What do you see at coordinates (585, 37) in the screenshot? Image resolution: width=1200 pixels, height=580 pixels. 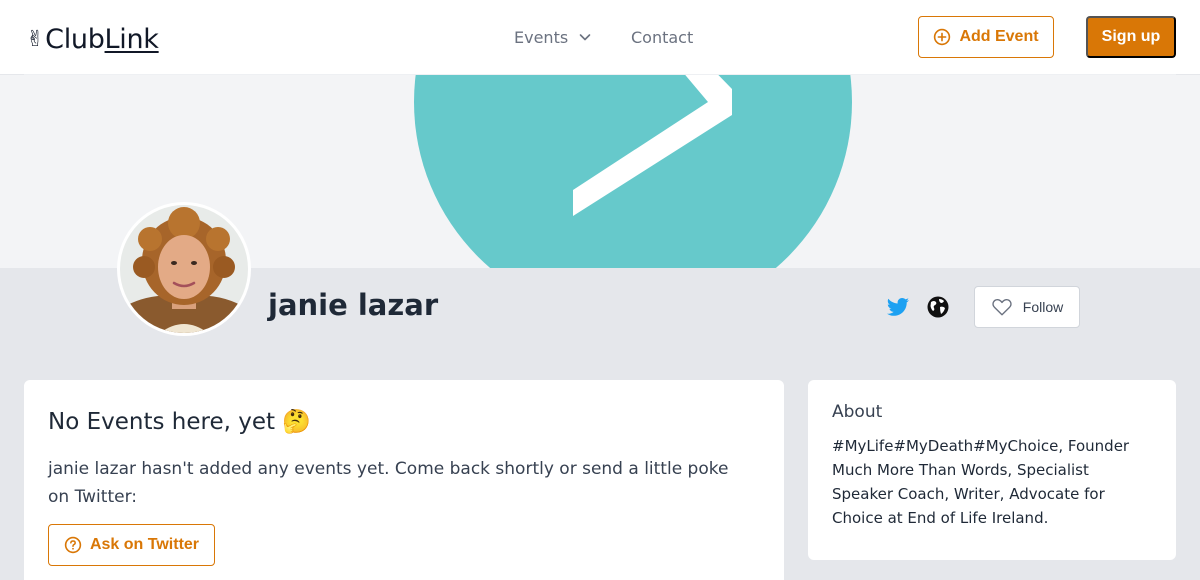 I see `chevron-down-icon` at bounding box center [585, 37].